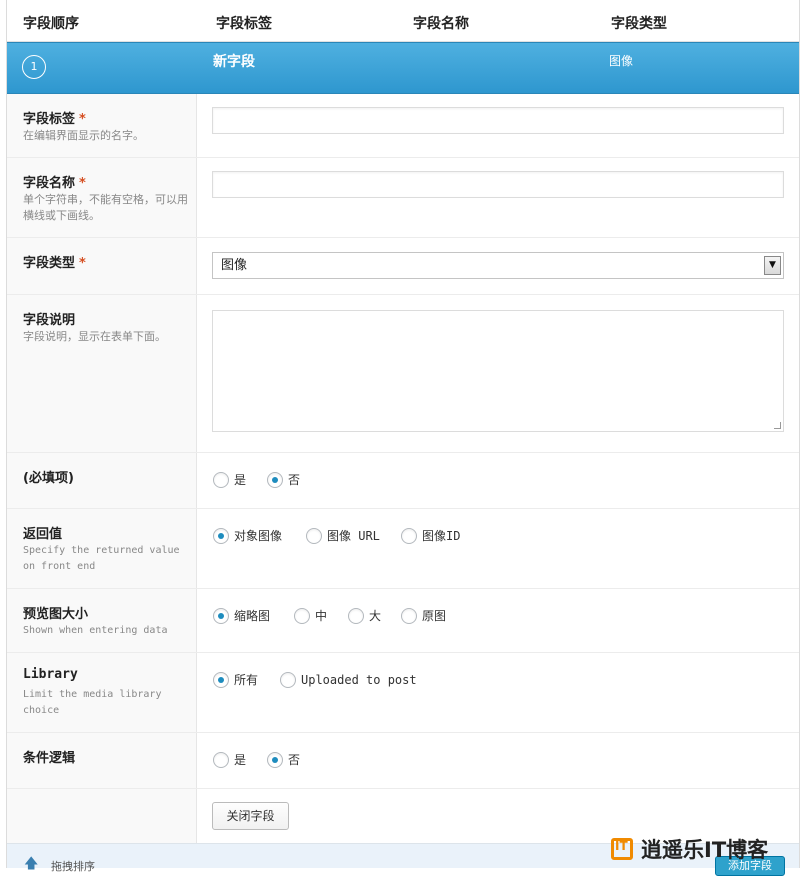 The height and width of the screenshot is (877, 810). Describe the element at coordinates (95, 630) in the screenshot. I see `row-description: Shown when entering data` at that location.